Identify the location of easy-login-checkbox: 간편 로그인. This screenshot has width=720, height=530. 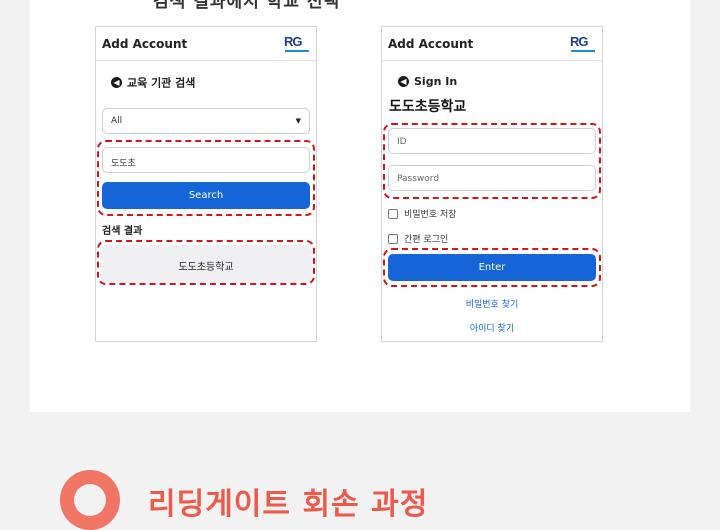
(418, 237).